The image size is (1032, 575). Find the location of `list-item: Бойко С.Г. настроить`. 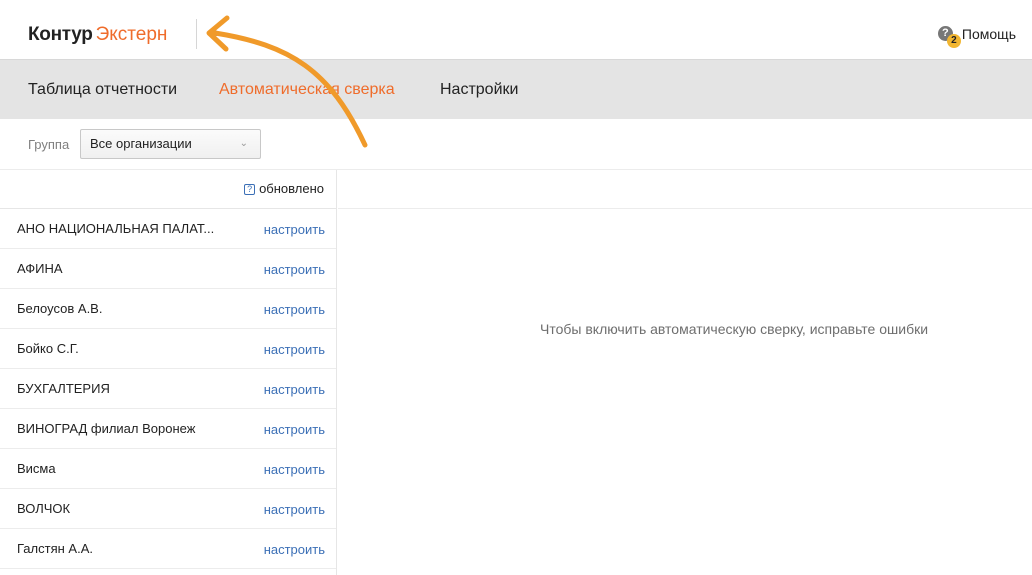

list-item: Бойко С.Г. настроить is located at coordinates (168, 349).